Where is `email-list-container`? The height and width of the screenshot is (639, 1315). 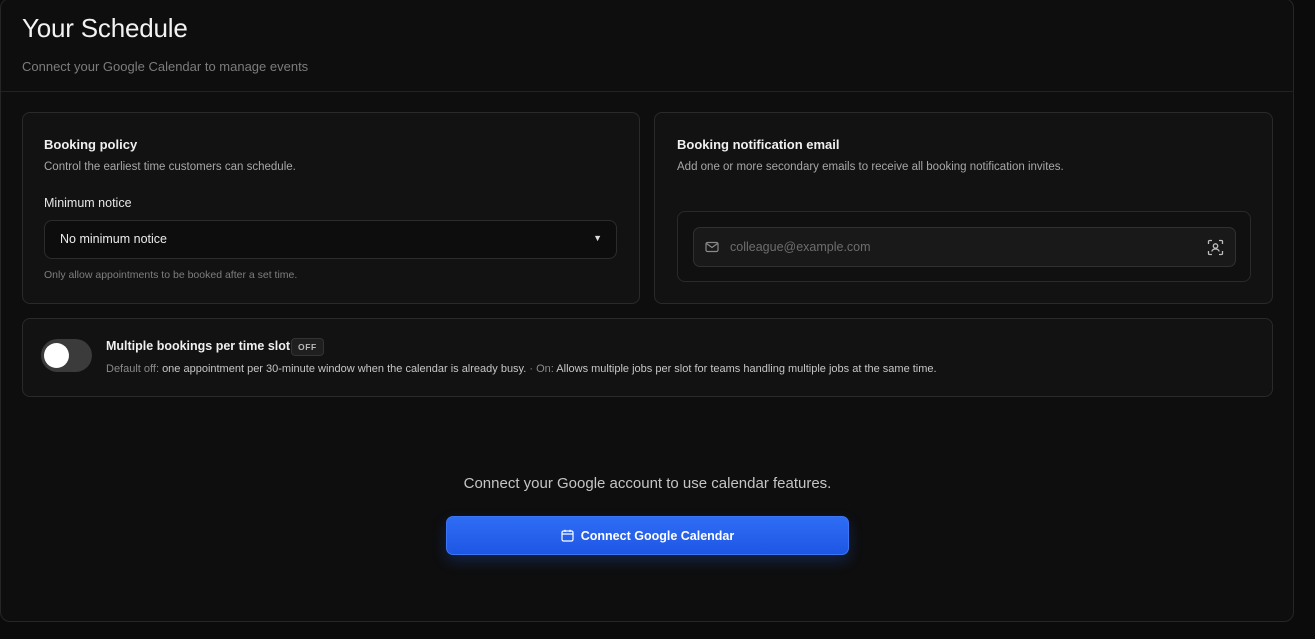 email-list-container is located at coordinates (964, 246).